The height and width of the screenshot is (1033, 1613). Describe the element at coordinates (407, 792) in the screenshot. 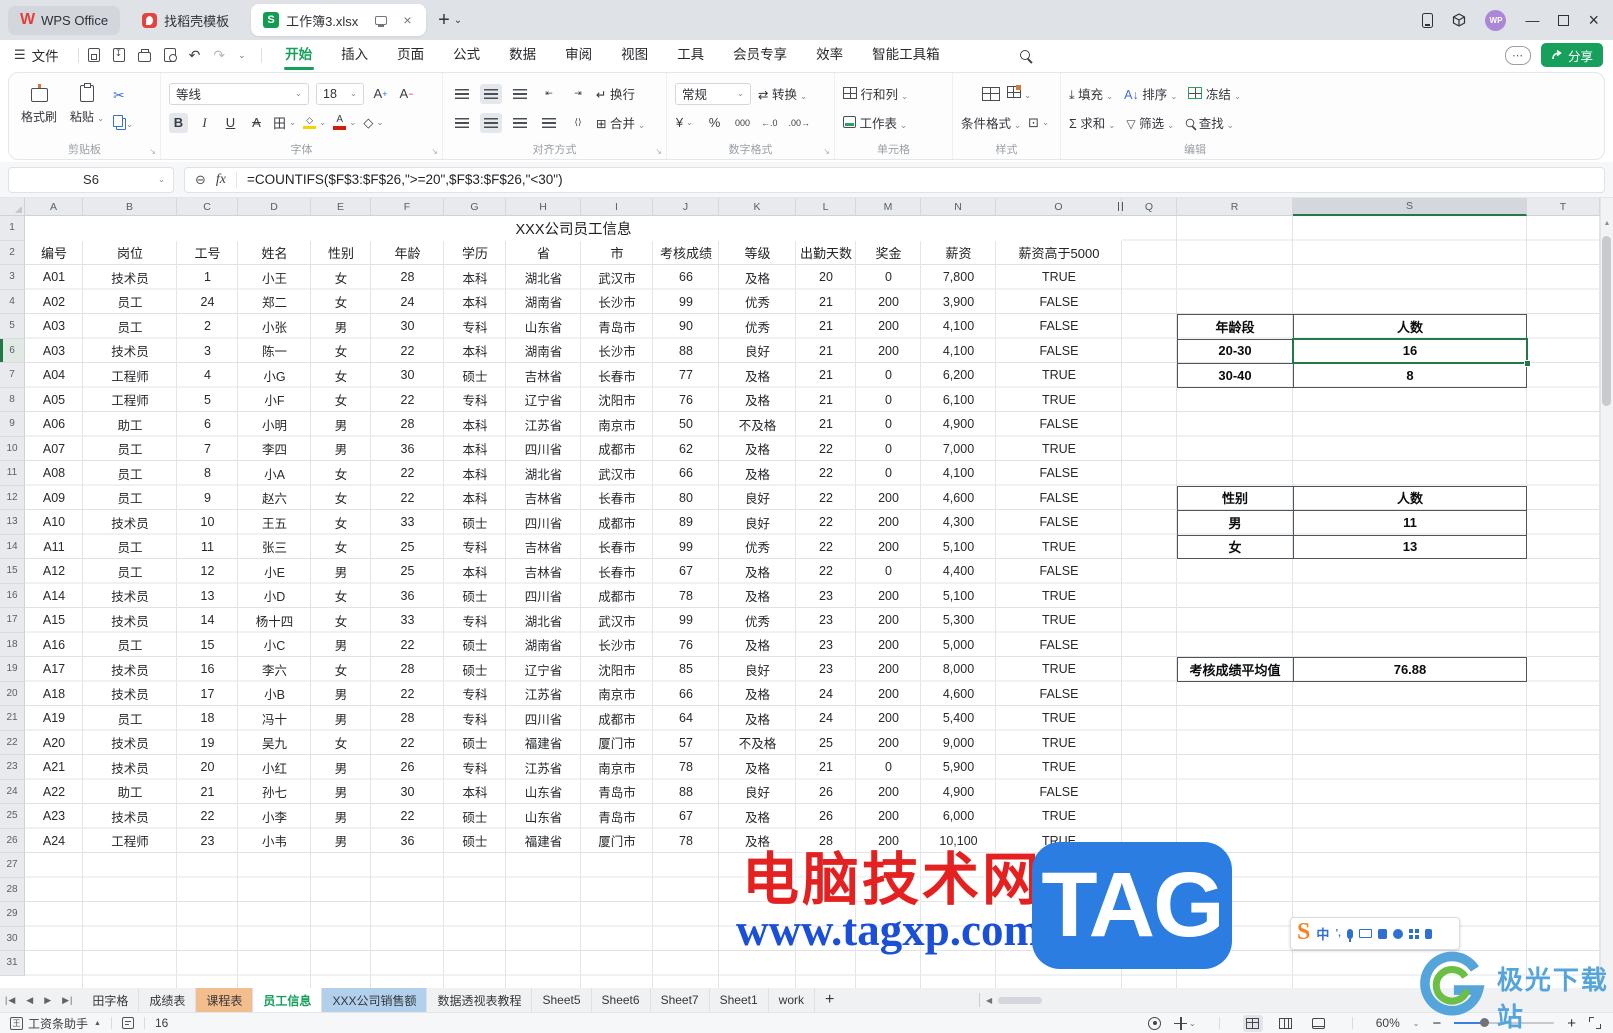

I see `cell-F24: 30` at that location.